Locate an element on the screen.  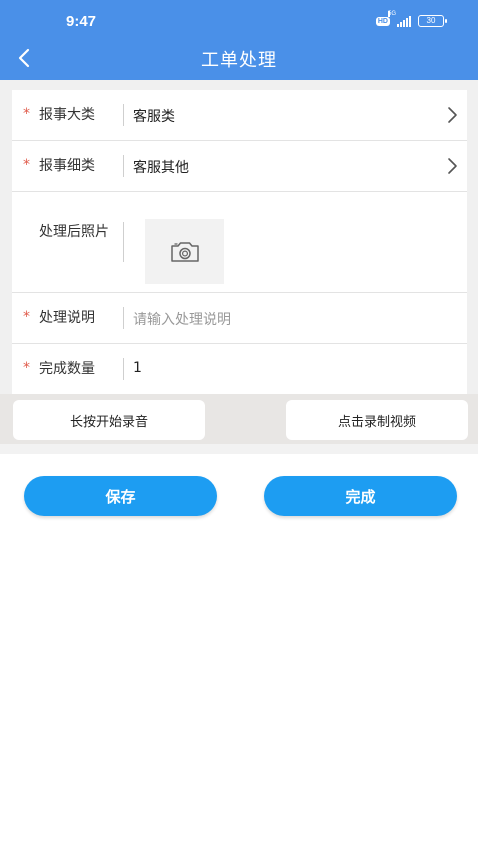
quantity-row: * 完成数量 1 is located at coordinates (239, 369).